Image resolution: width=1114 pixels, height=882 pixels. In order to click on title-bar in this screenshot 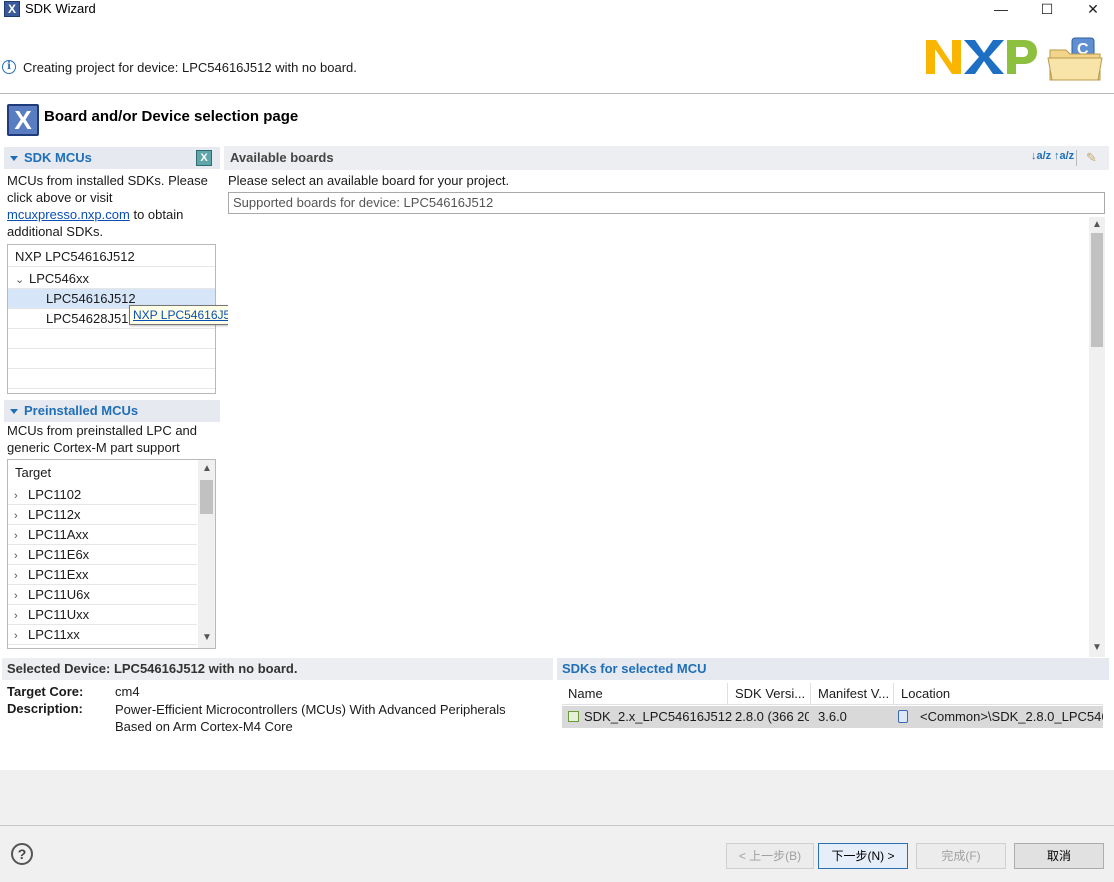, I will do `click(557, 10)`.